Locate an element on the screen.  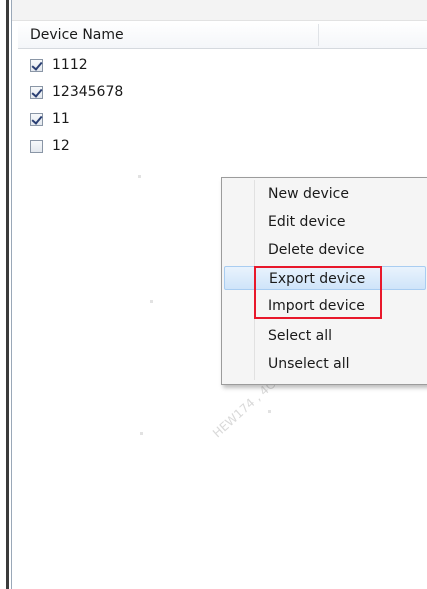
menu-item-delete-device: Delete device is located at coordinates (325, 250).